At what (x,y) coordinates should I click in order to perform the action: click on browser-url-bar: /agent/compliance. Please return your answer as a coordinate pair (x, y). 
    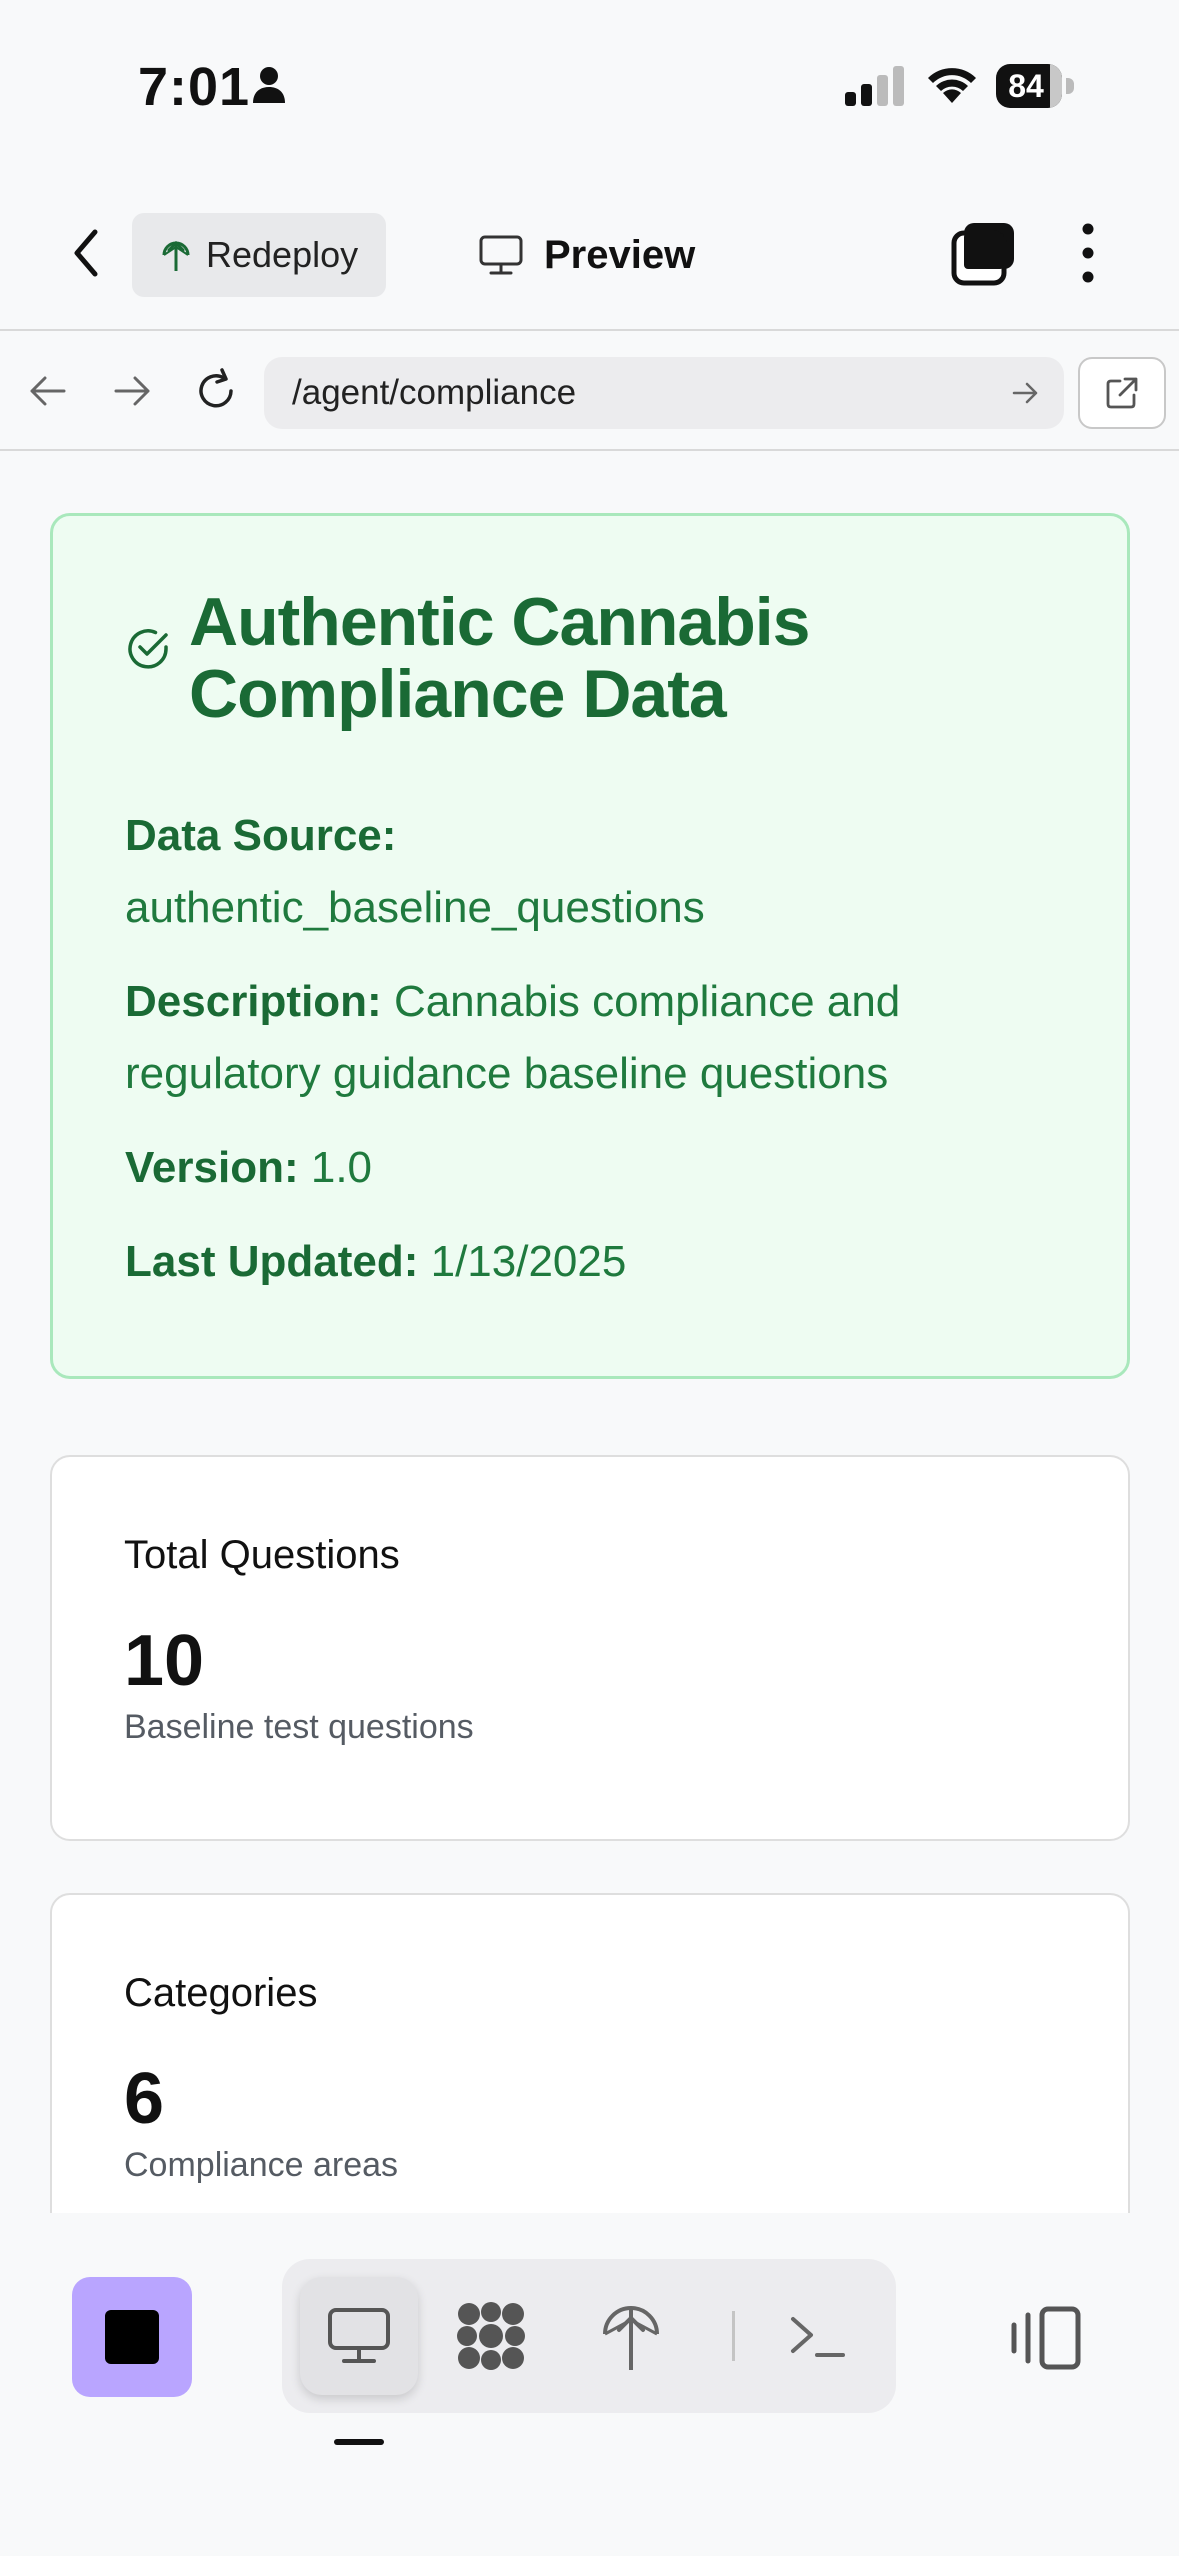
    Looking at the image, I should click on (589, 392).